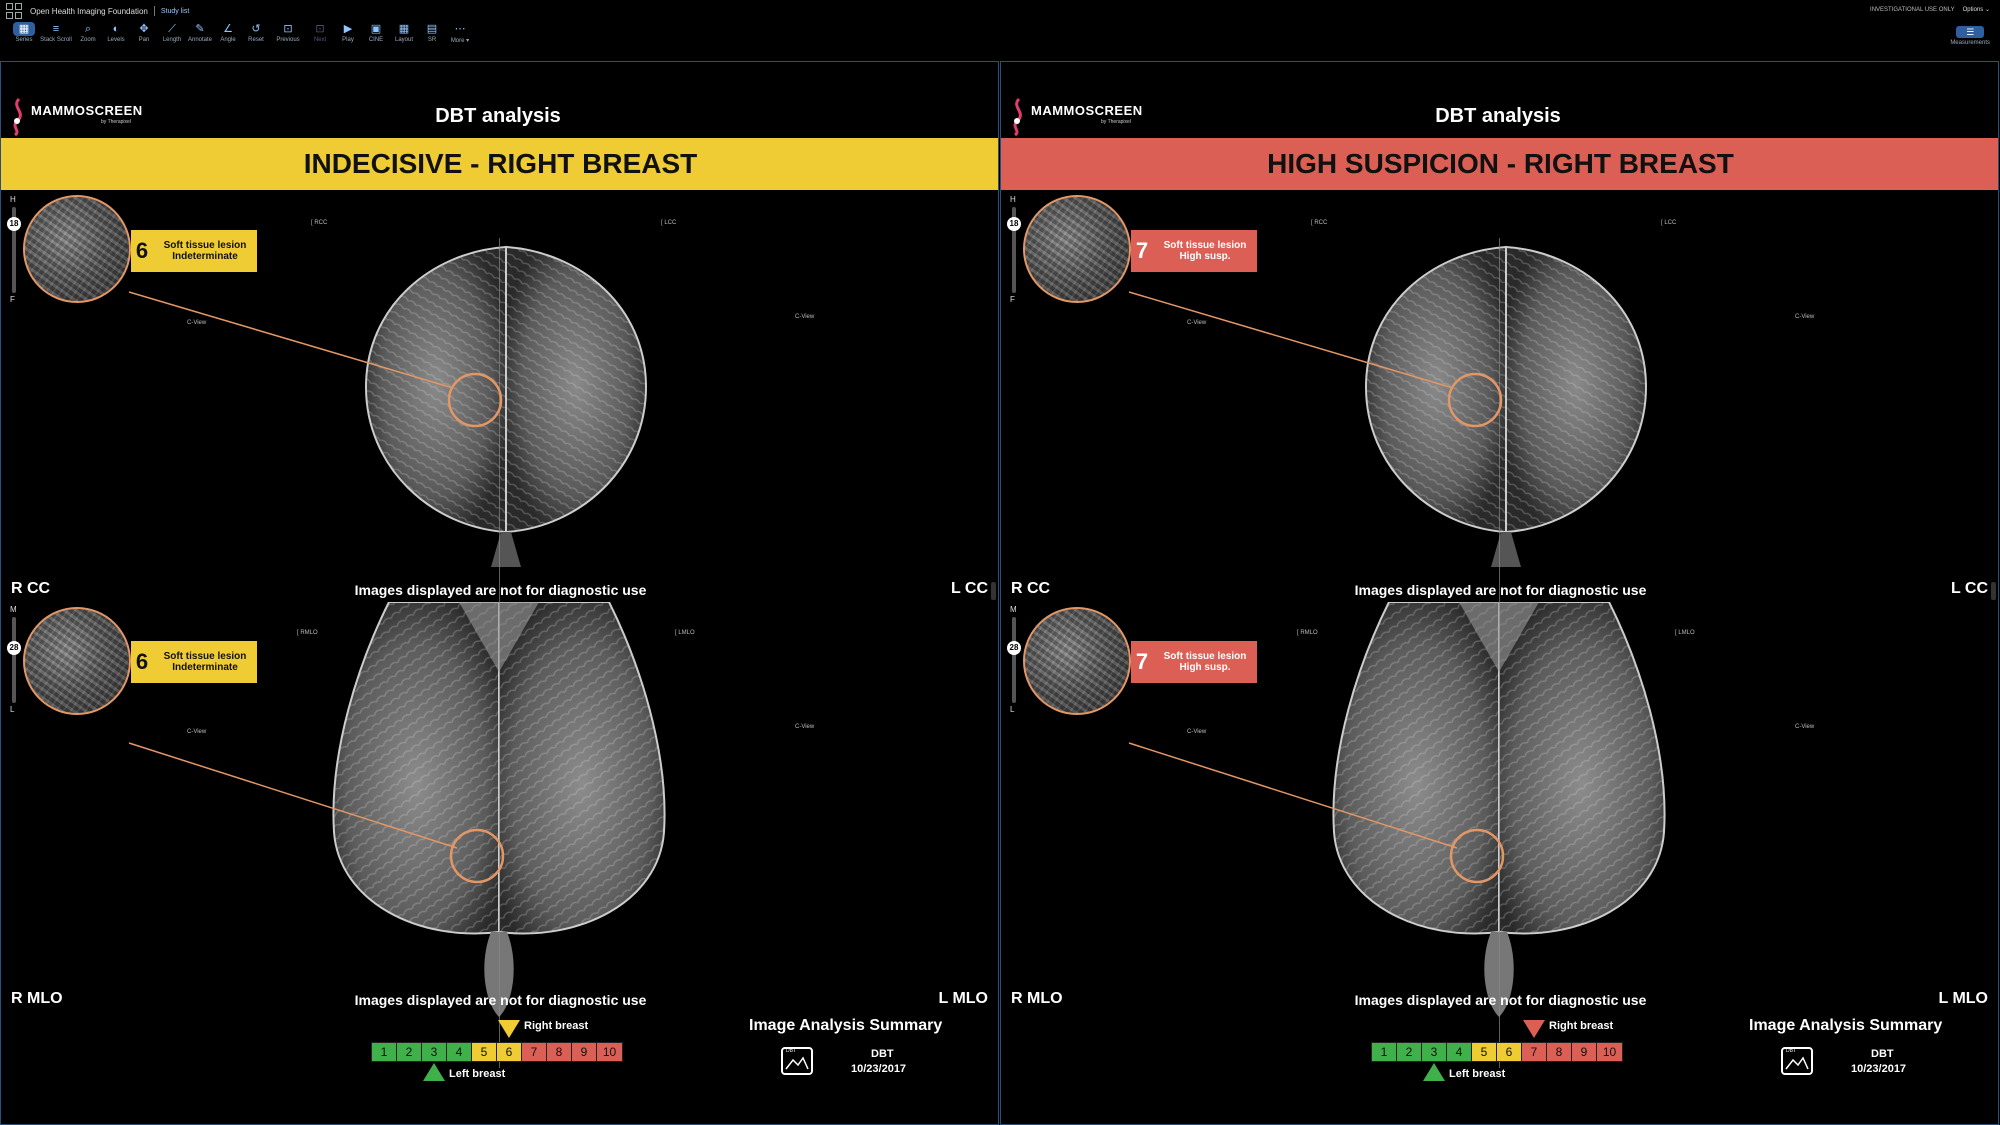  What do you see at coordinates (205, 256) in the screenshot?
I see `lesion-assessment: Indeterminate` at bounding box center [205, 256].